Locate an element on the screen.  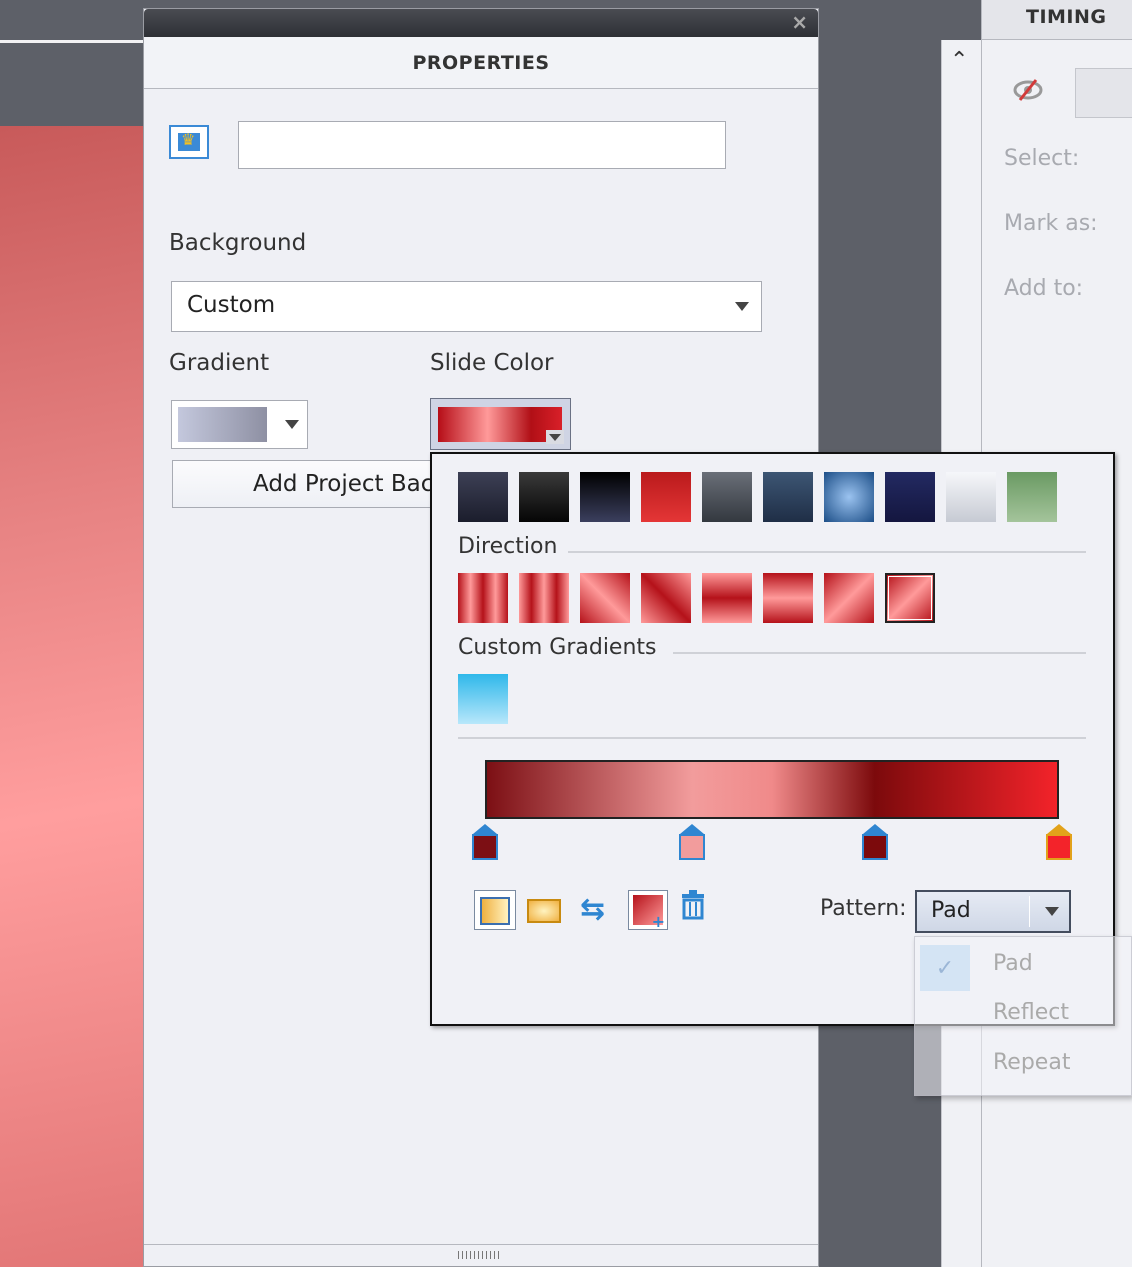
panel-title: PROPERTIES is located at coordinates (481, 63).